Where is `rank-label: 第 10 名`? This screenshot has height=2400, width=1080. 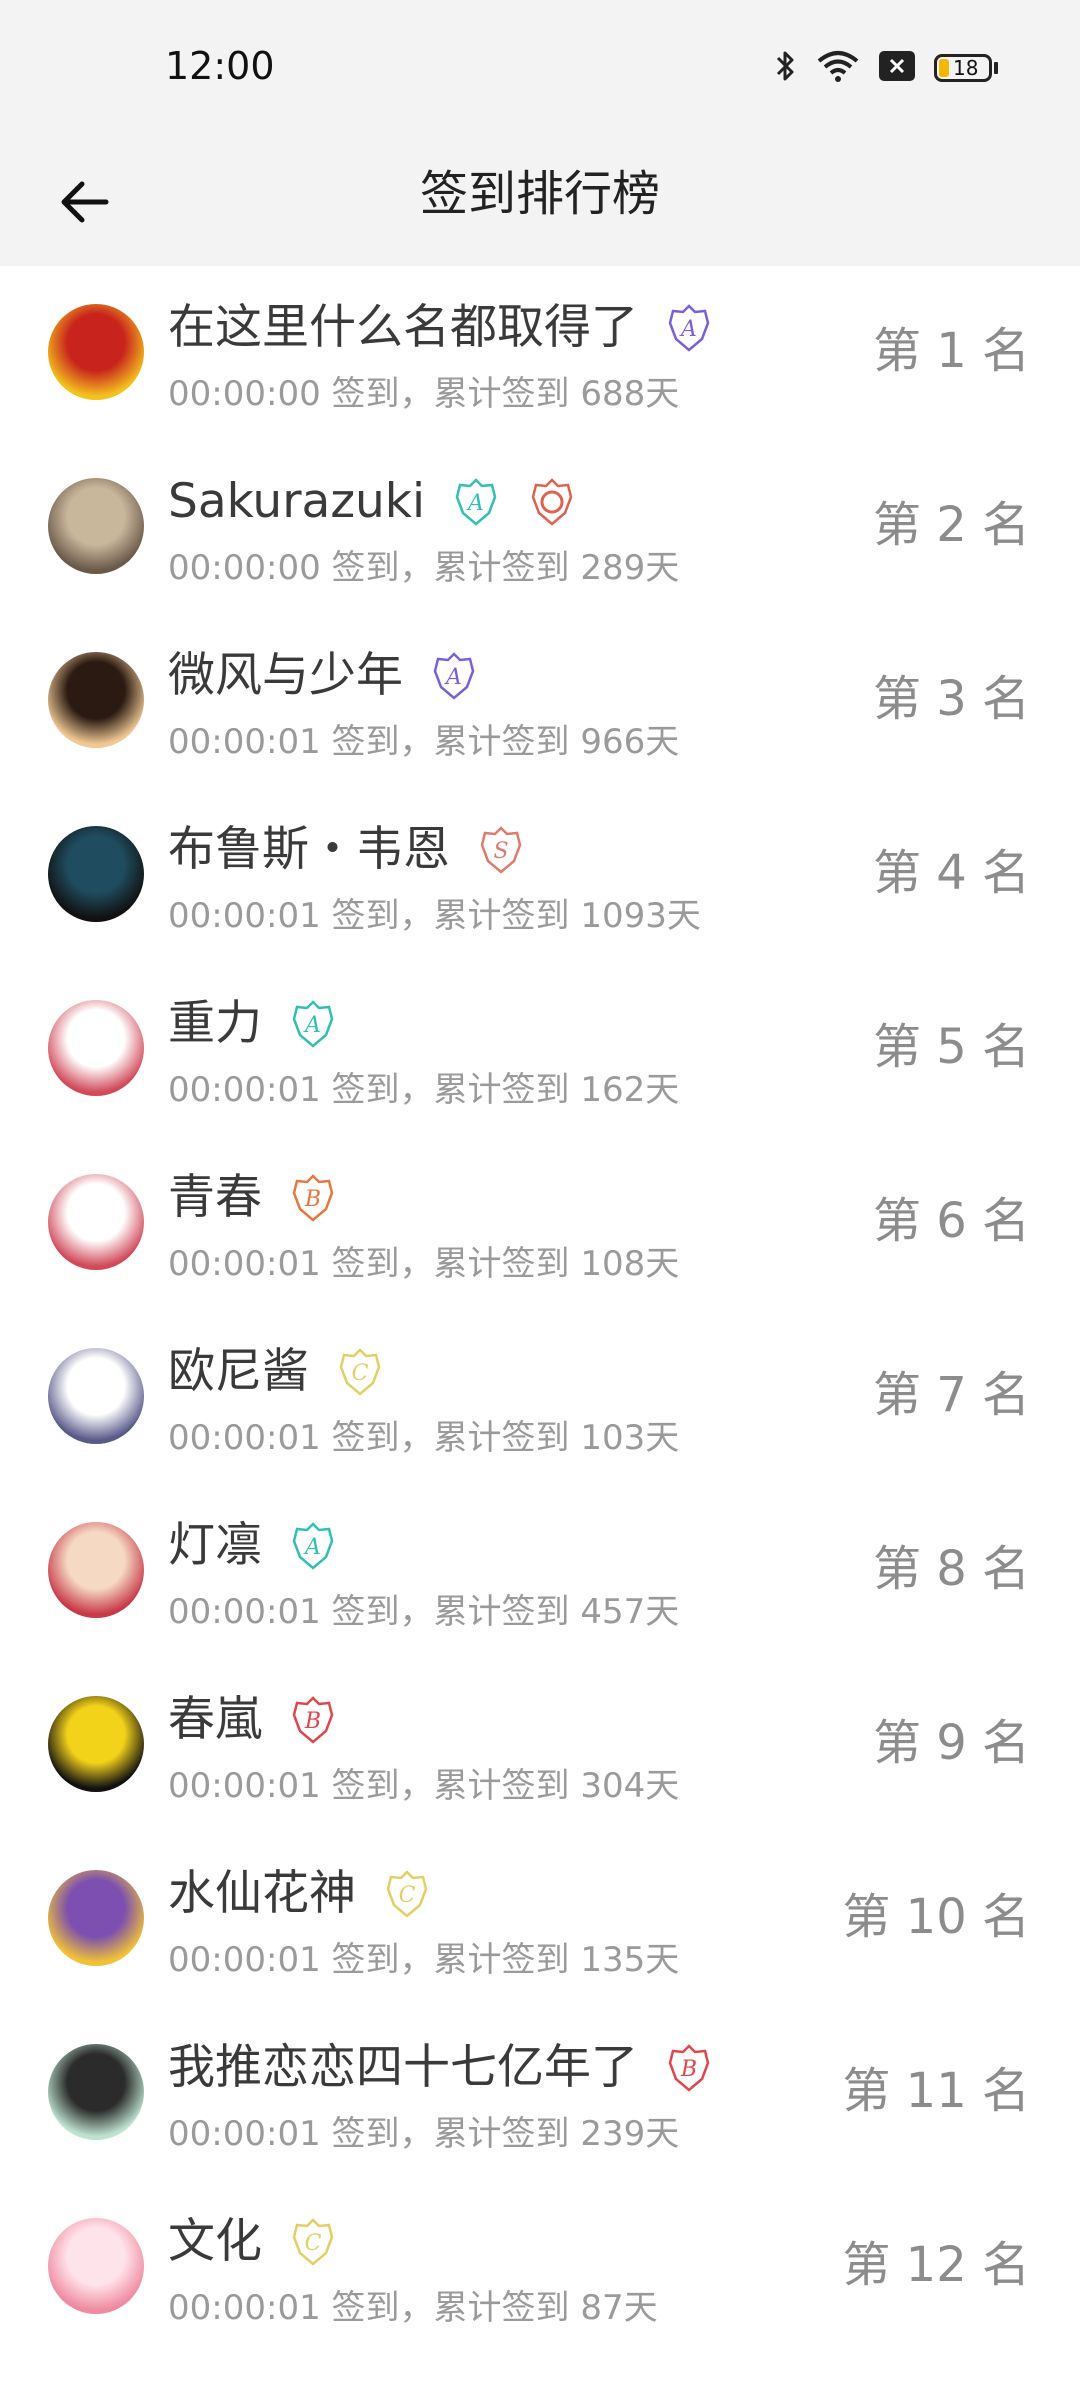 rank-label: 第 10 名 is located at coordinates (936, 1917).